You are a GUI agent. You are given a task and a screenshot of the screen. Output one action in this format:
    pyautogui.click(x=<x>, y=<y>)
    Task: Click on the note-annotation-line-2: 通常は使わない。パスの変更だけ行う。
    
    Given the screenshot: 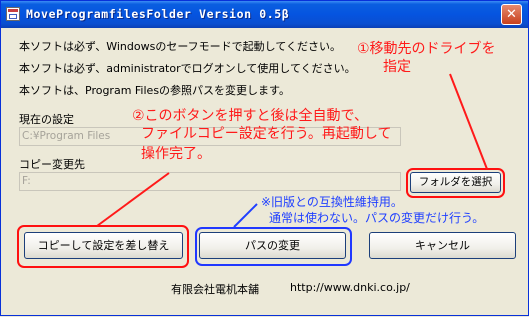 What is the action you would take?
    pyautogui.click(x=377, y=218)
    